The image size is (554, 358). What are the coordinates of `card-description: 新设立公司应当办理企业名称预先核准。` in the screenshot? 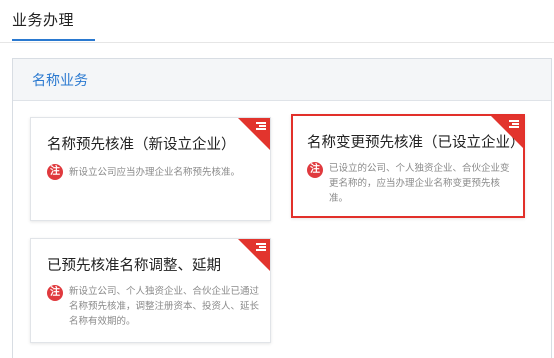 It's located at (155, 172).